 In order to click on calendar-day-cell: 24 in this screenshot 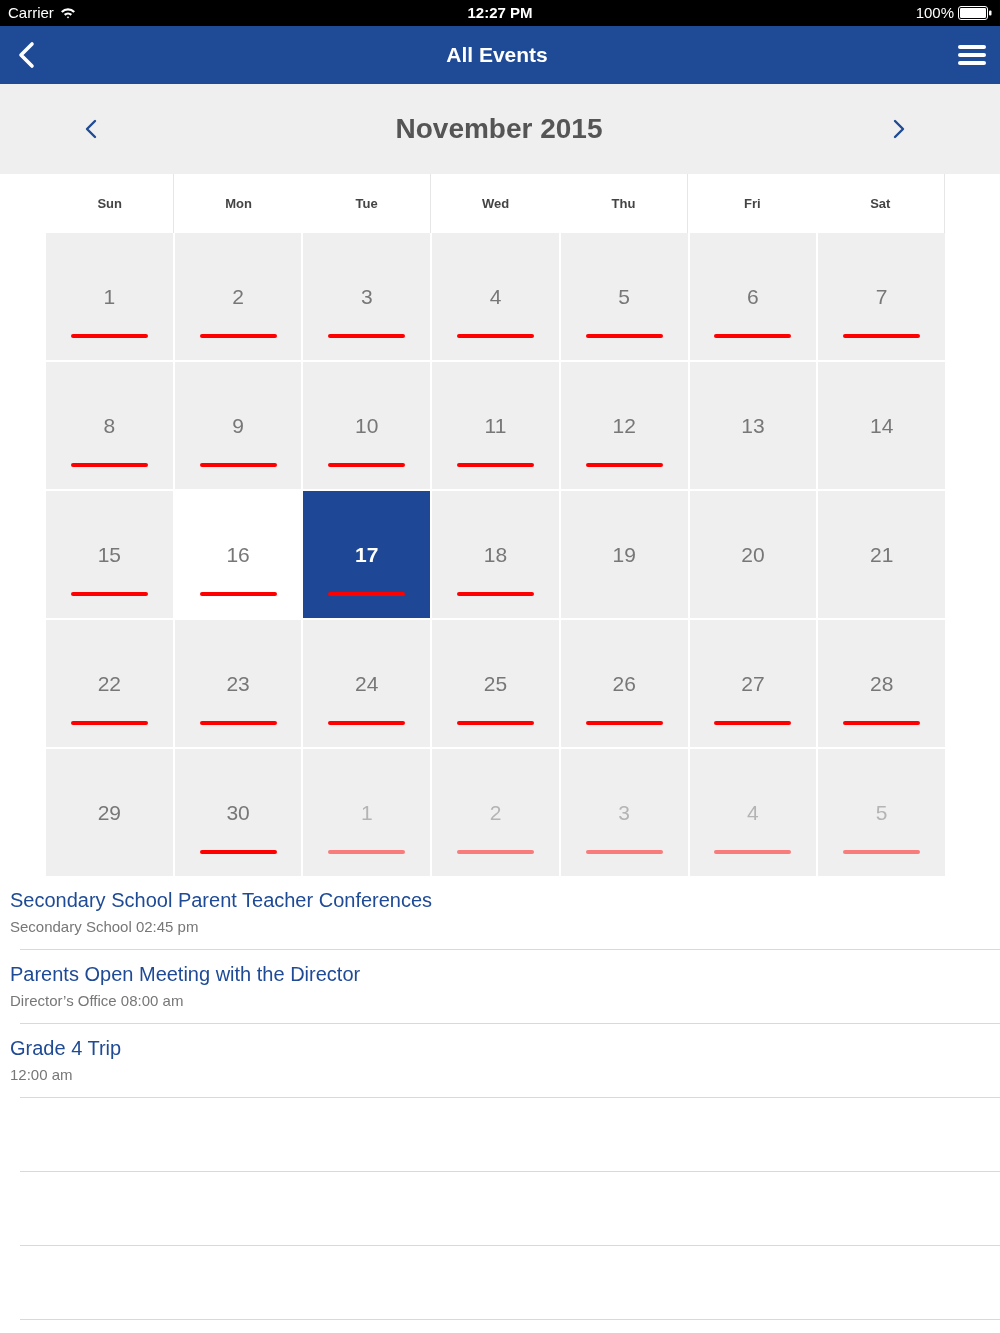, I will do `click(367, 683)`.